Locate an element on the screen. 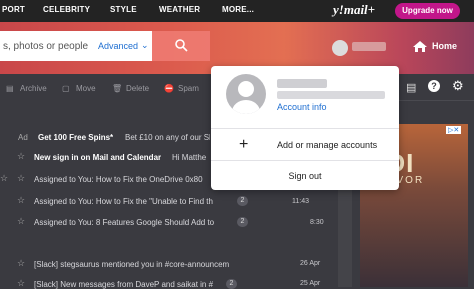 The image size is (474, 289). nav-link-celebrity: CELEBRITY is located at coordinates (66, 9).